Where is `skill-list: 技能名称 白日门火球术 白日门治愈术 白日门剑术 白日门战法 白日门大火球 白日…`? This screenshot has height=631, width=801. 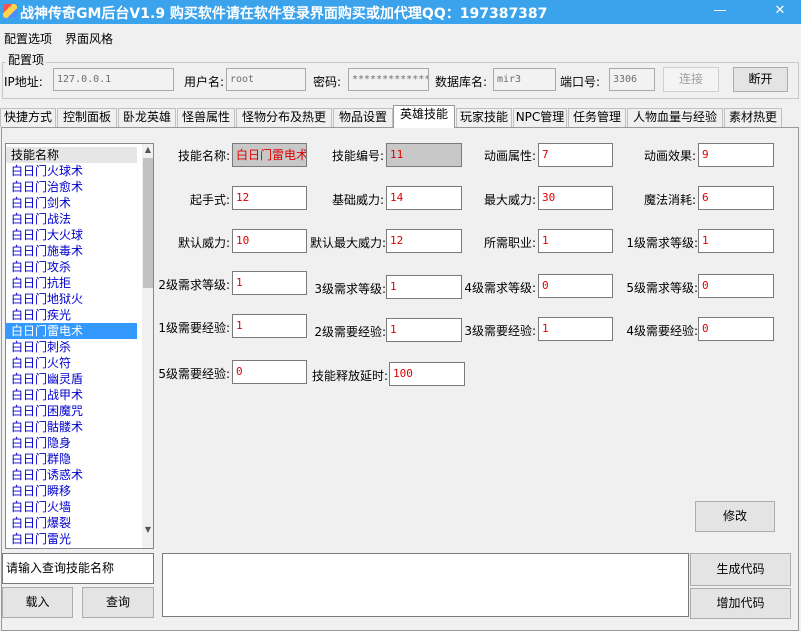
skill-list: 技能名称 白日门火球术 白日门治愈术 白日门剑术 白日门战法 白日门大火球 白日… is located at coordinates (79, 346).